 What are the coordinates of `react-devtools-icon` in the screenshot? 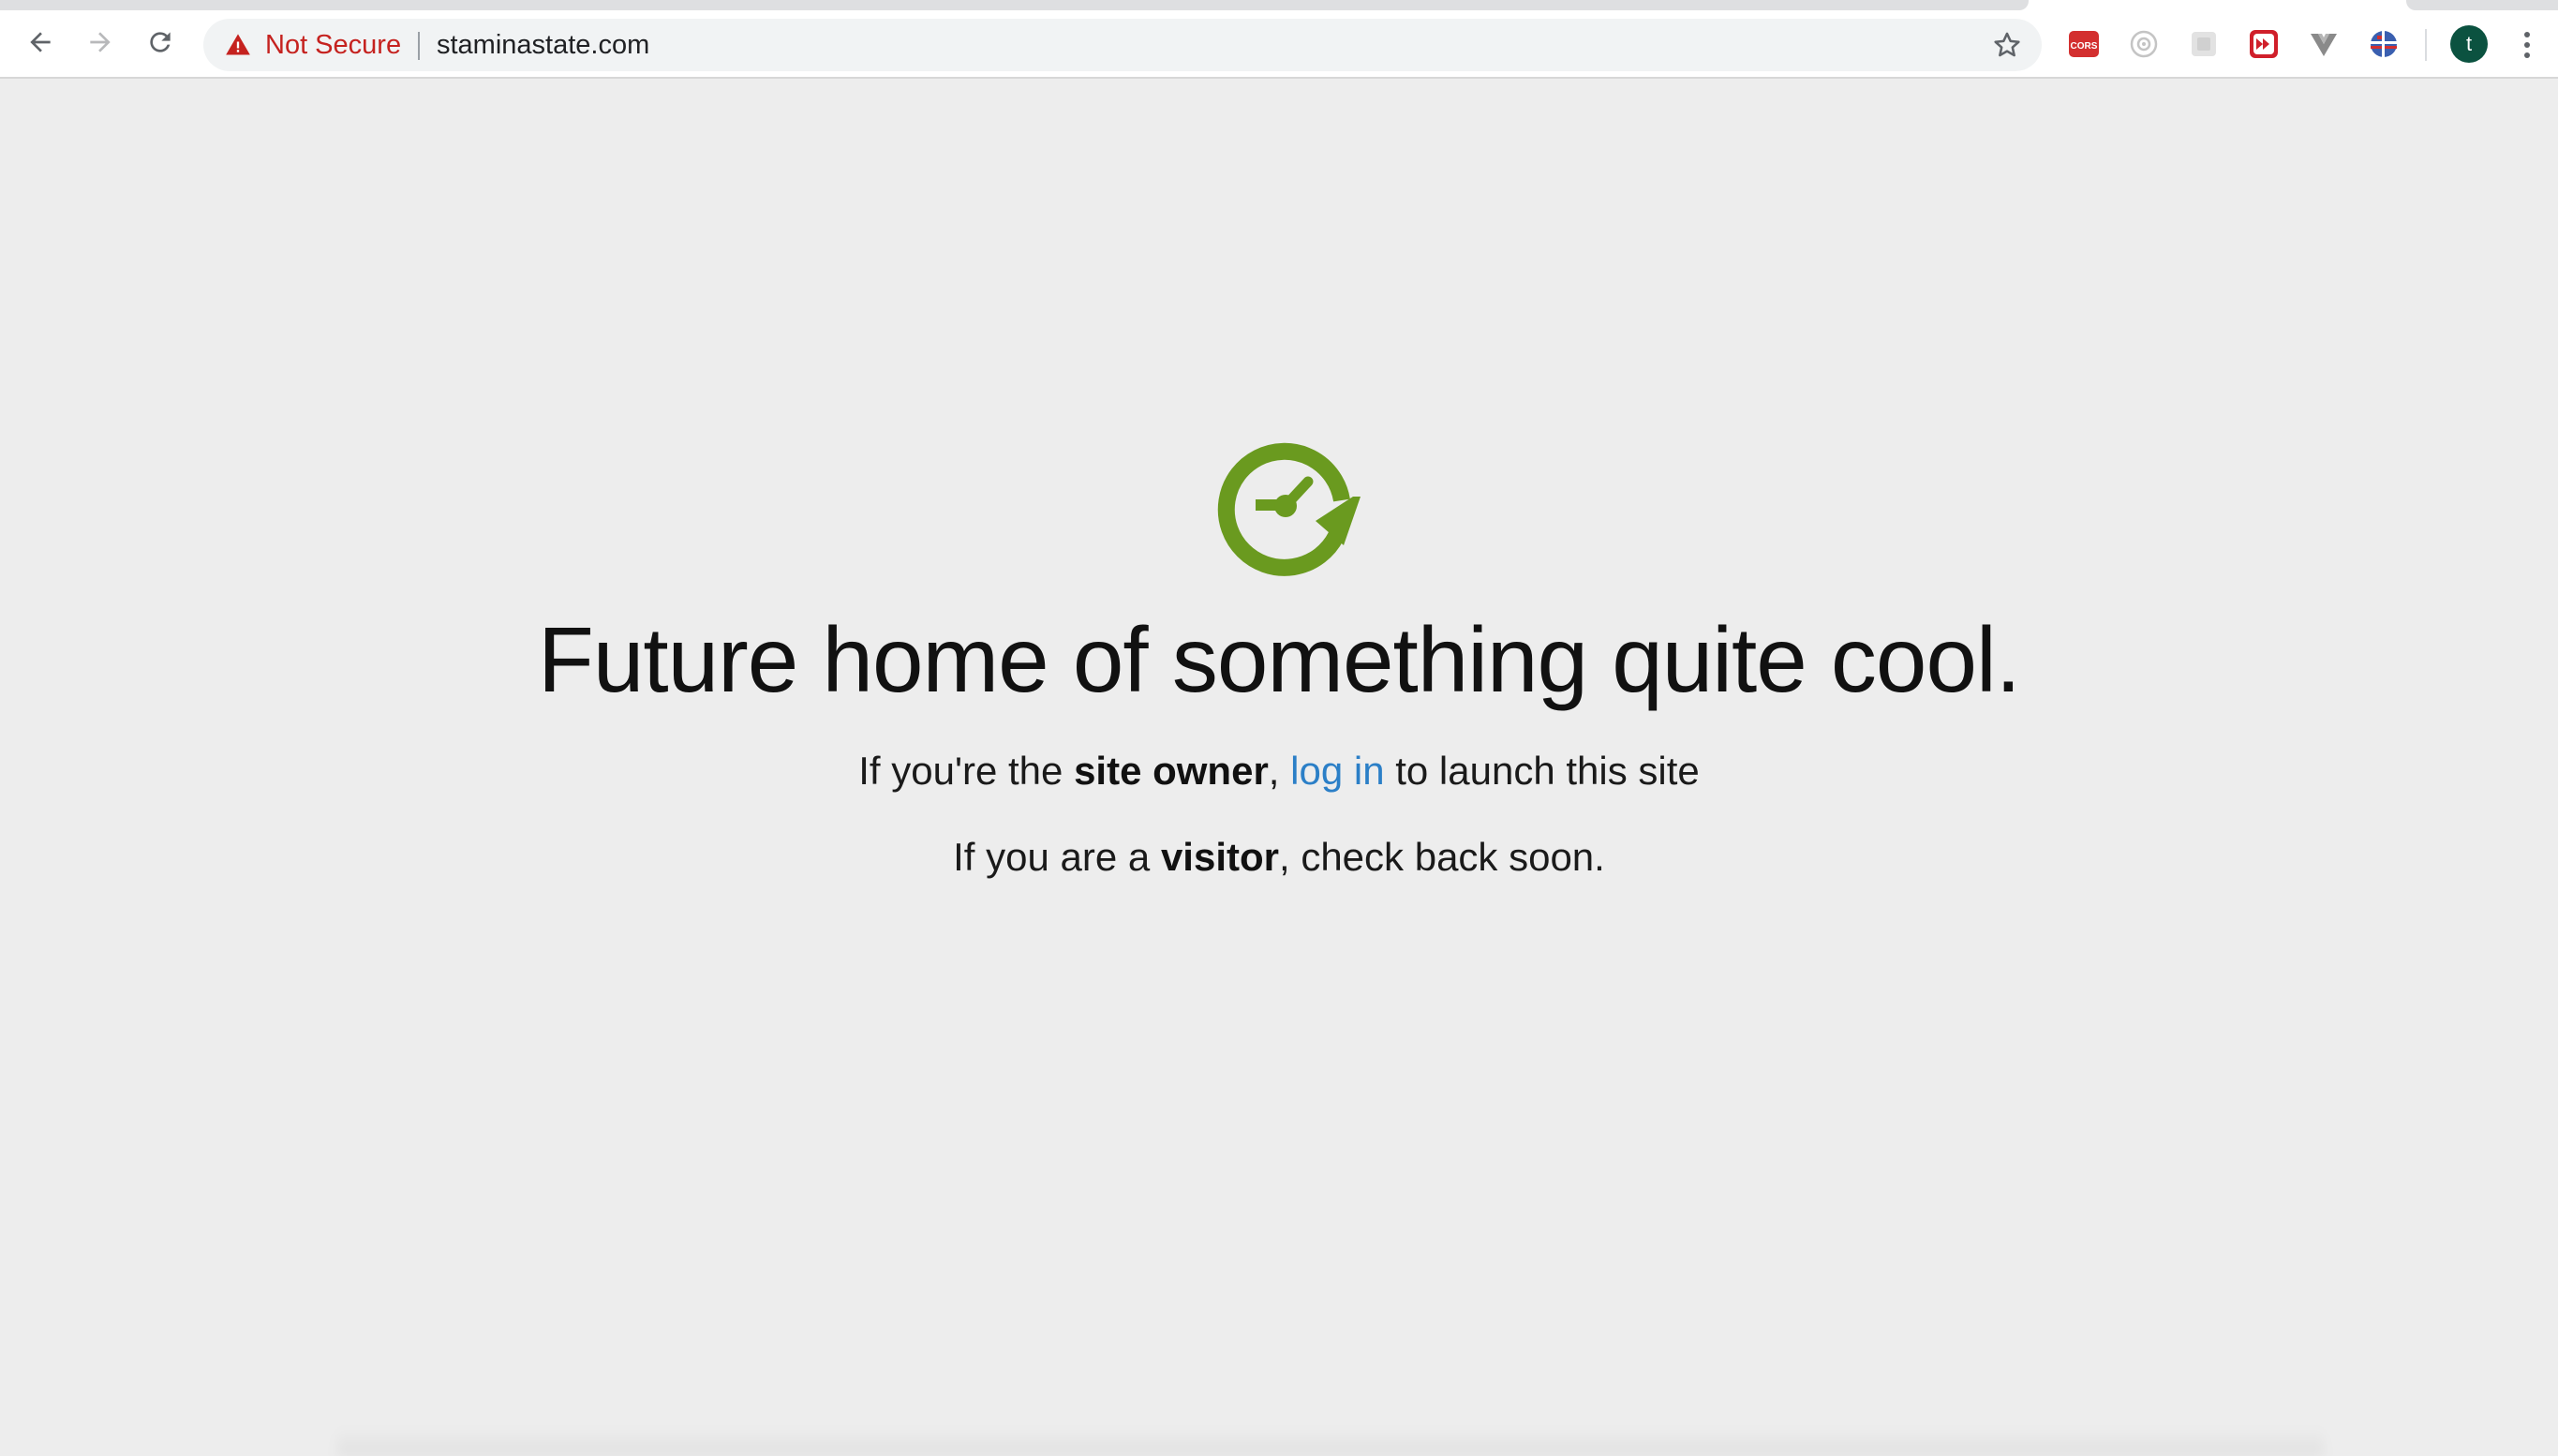 It's located at (2144, 44).